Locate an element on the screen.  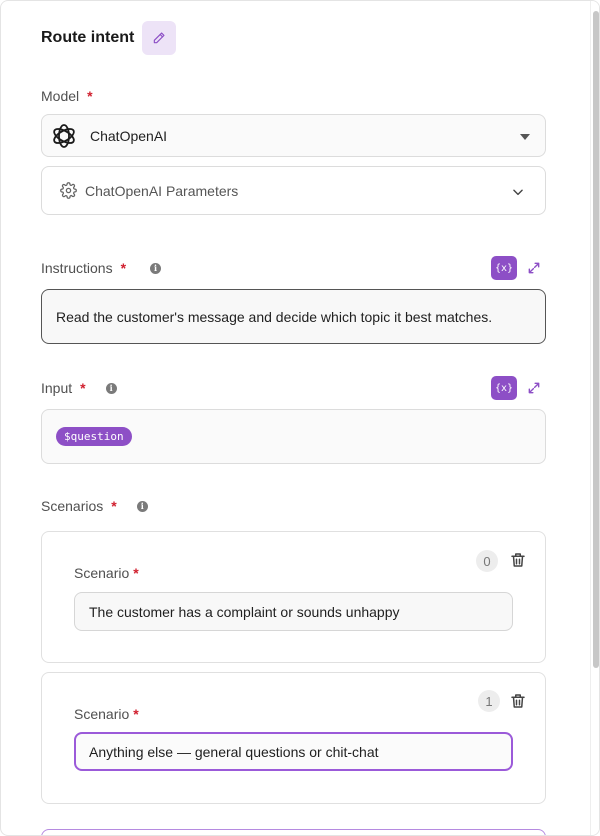
model-select: ChatOpenAI is located at coordinates (293, 135).